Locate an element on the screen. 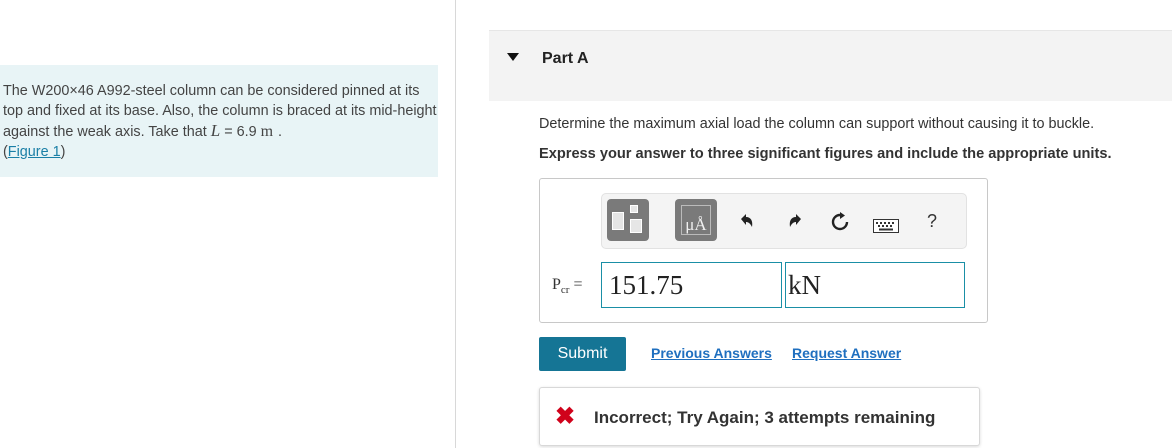 This screenshot has width=1172, height=448. templates-button is located at coordinates (628, 220).